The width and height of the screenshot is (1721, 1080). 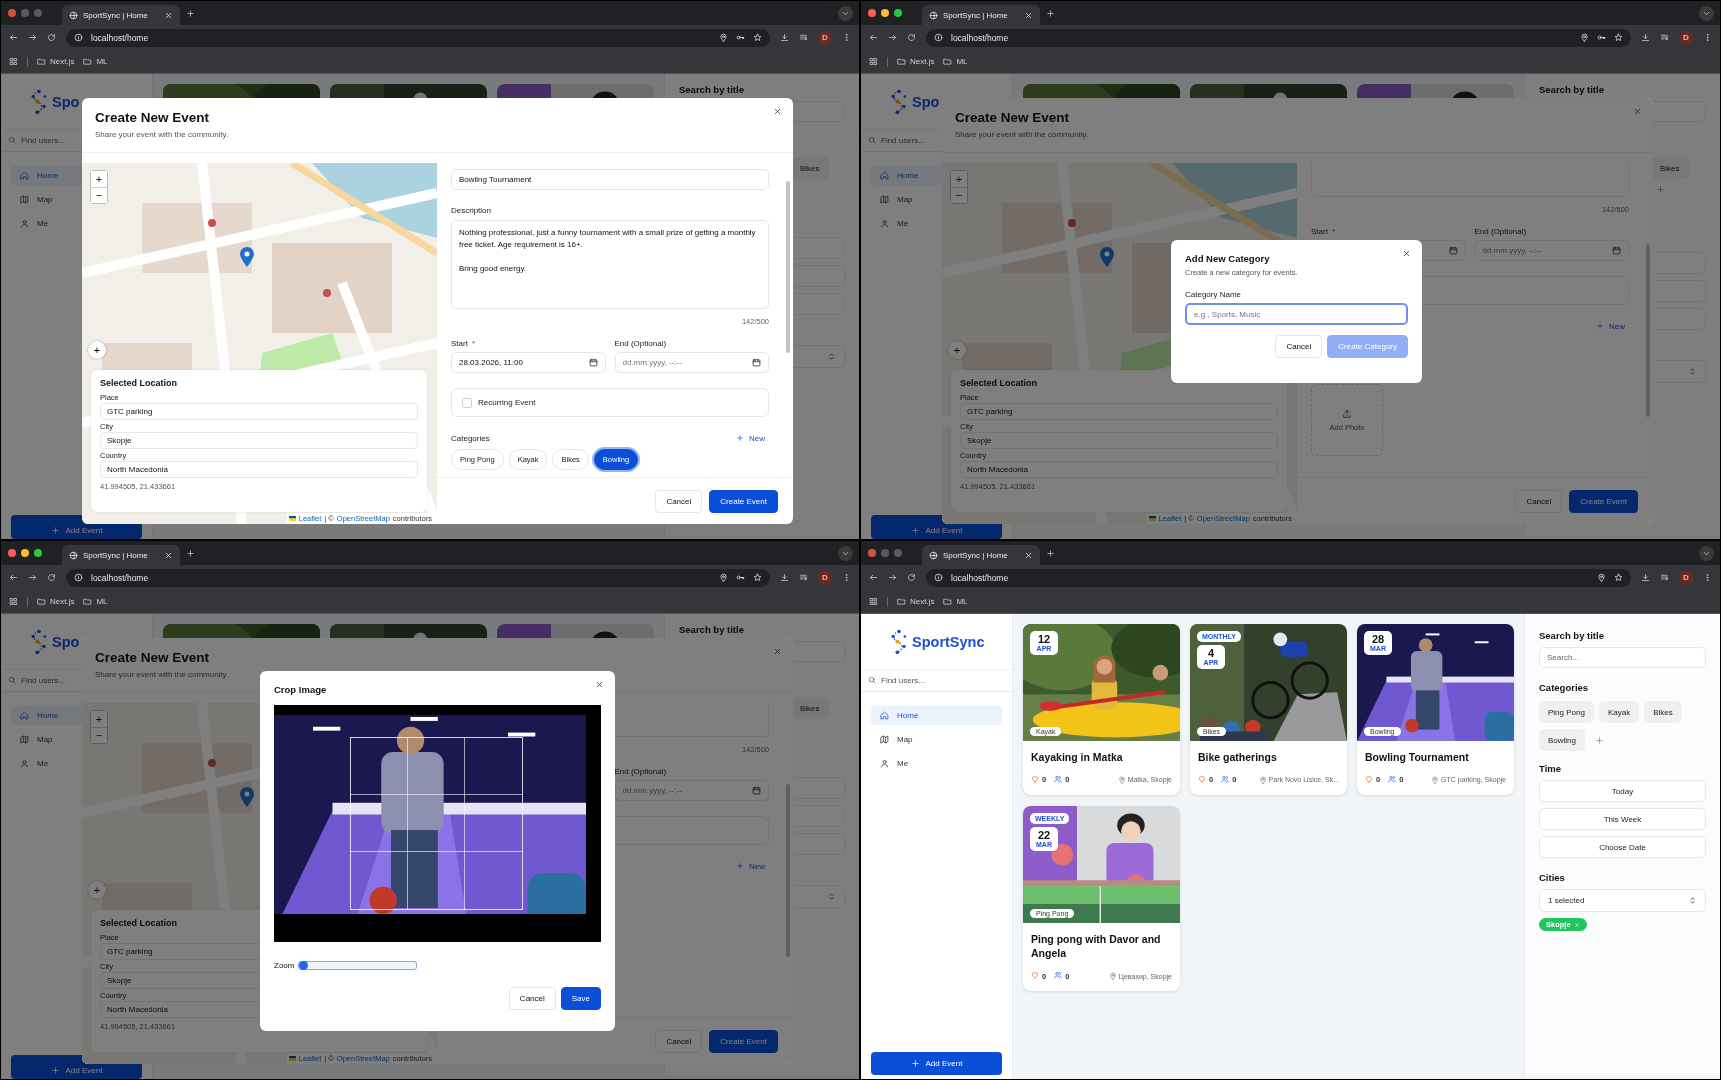 I want to click on location-field: GTC parking, so click(x=1119, y=411).